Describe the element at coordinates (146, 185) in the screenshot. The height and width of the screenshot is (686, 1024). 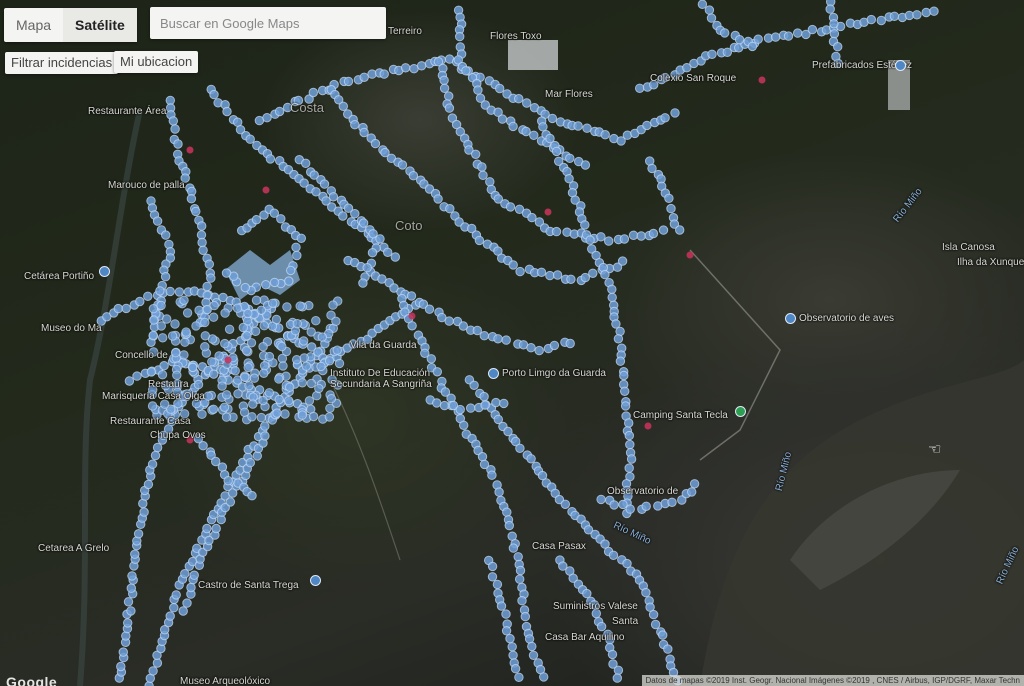
I see `place-label: Marouco de palla` at that location.